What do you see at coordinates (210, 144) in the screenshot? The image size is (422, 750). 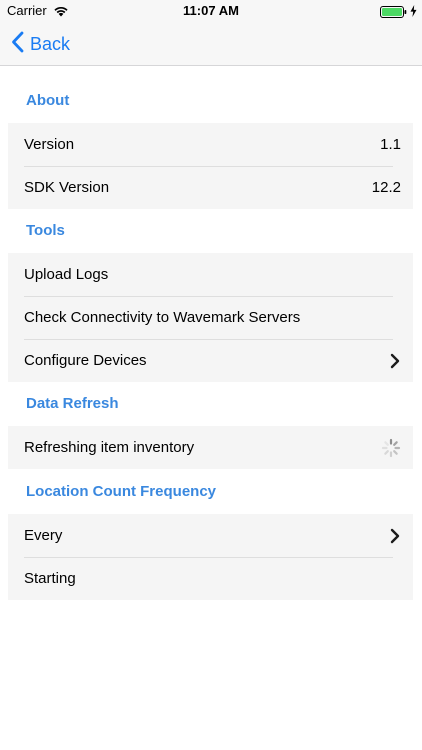 I see `row-version: Version 1.1` at bounding box center [210, 144].